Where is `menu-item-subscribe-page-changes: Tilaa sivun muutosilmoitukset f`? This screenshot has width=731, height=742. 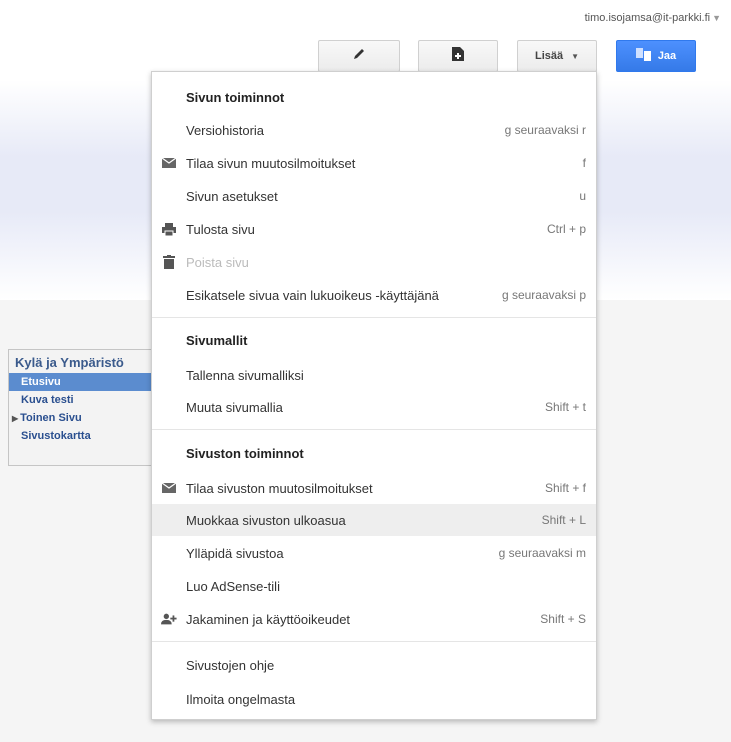 menu-item-subscribe-page-changes: Tilaa sivun muutosilmoitukset f is located at coordinates (374, 163).